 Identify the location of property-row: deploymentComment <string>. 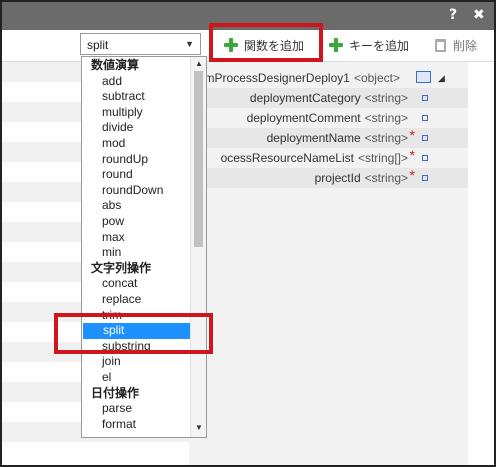
(328, 118).